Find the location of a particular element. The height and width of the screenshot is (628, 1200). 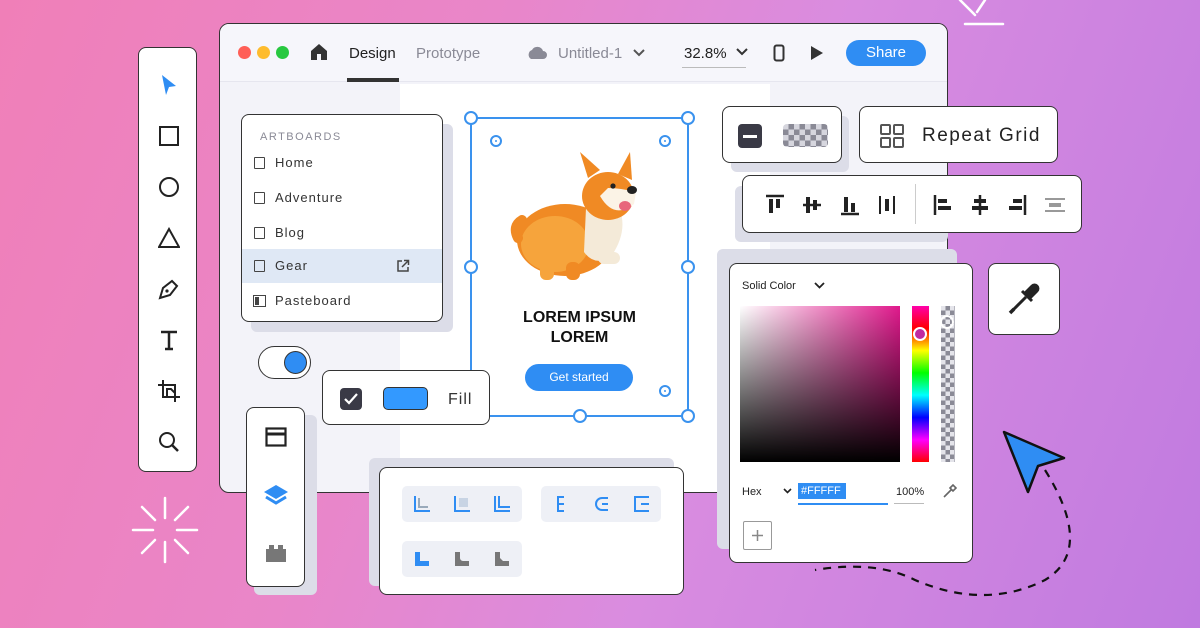

ellipse-icon is located at coordinates (169, 187).